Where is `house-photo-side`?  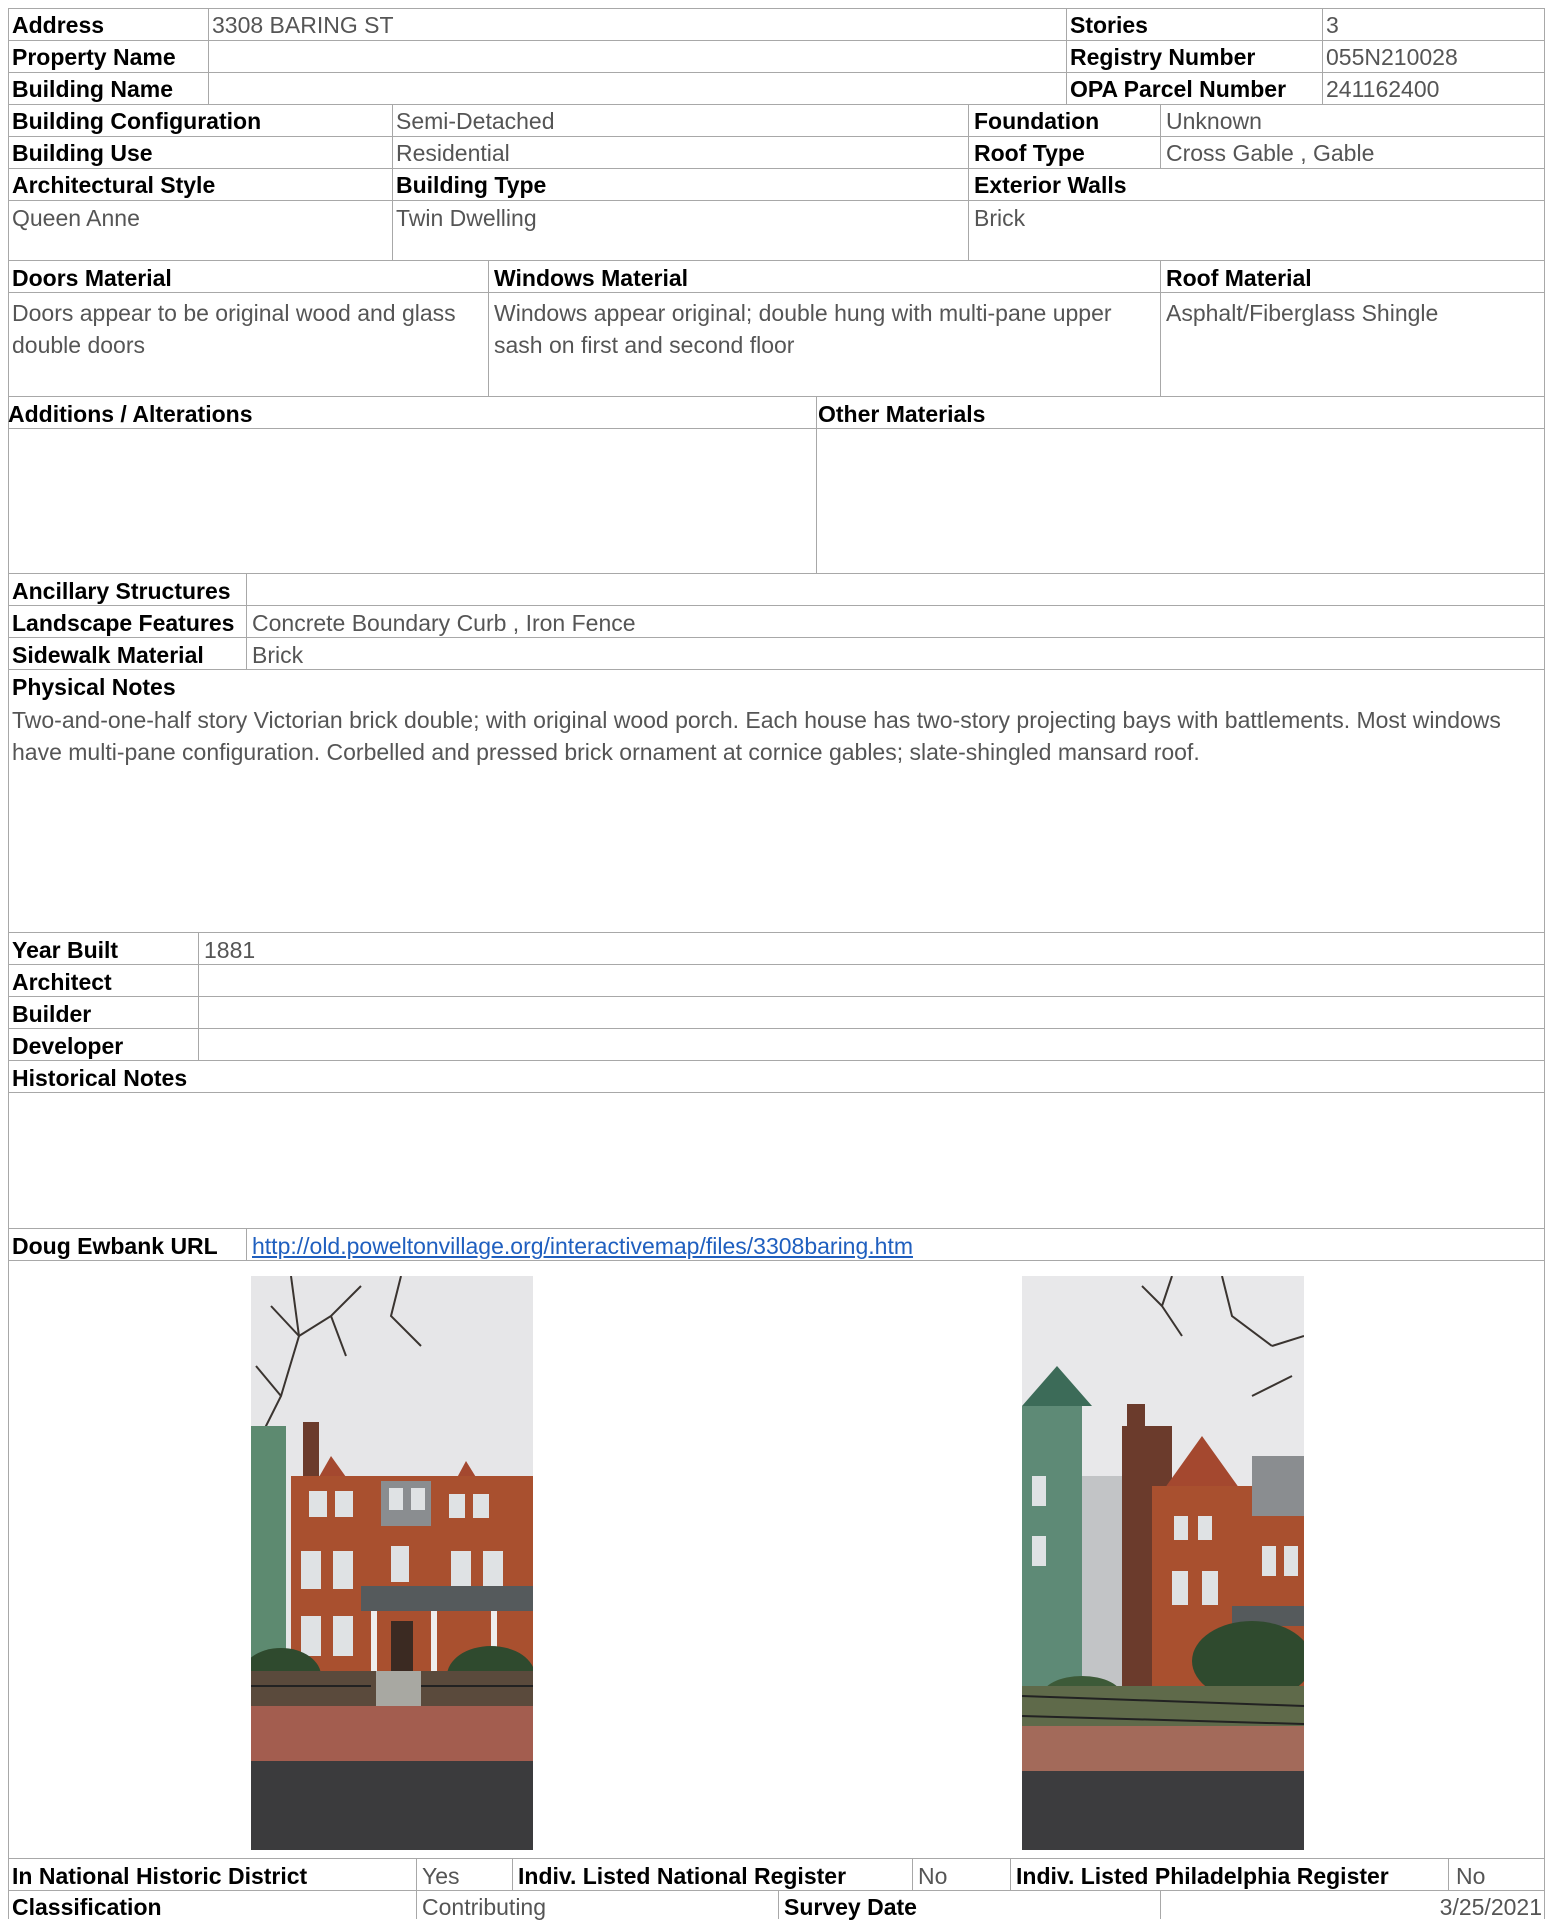 house-photo-side is located at coordinates (1163, 1563).